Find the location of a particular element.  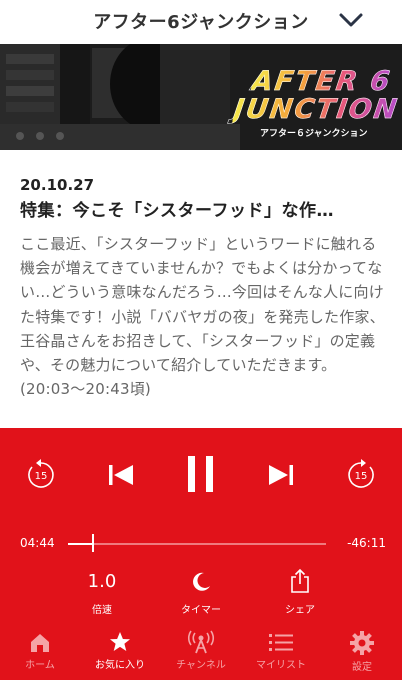

program-logo: AFTER 6 JUNCTION アフター６ジャンクション is located at coordinates (316, 102).